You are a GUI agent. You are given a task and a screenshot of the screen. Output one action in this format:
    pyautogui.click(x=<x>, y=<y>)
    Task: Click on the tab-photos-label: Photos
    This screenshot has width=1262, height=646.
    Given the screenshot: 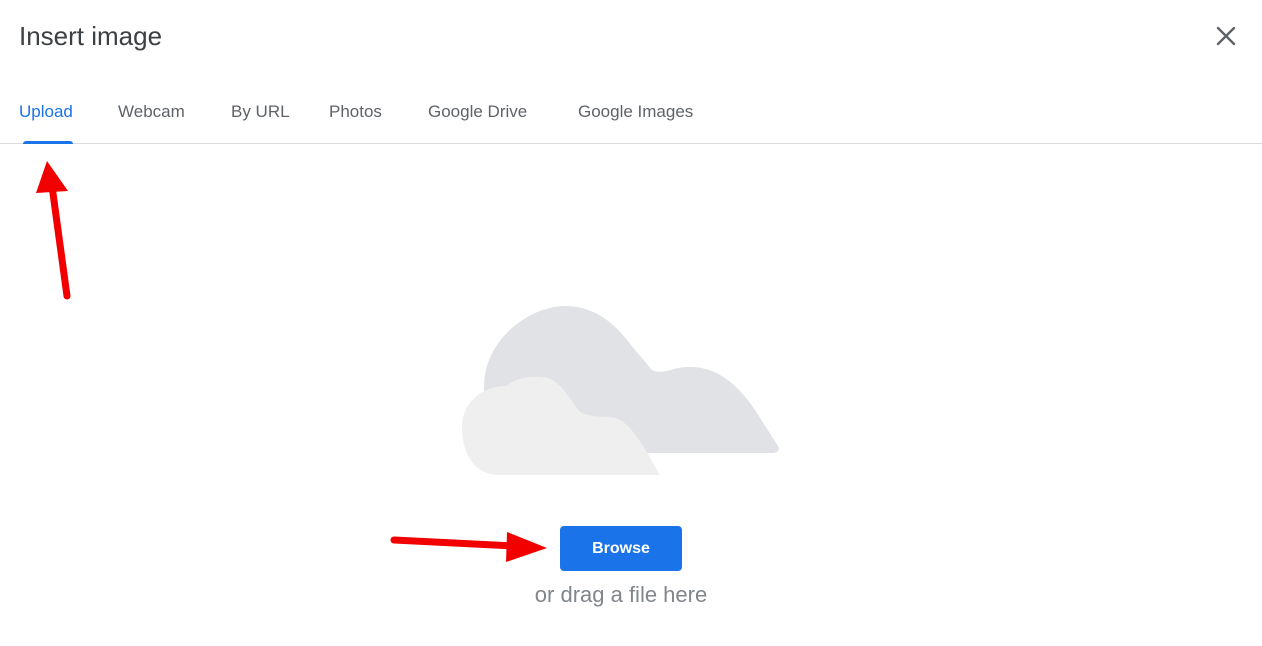 What is the action you would take?
    pyautogui.click(x=355, y=111)
    